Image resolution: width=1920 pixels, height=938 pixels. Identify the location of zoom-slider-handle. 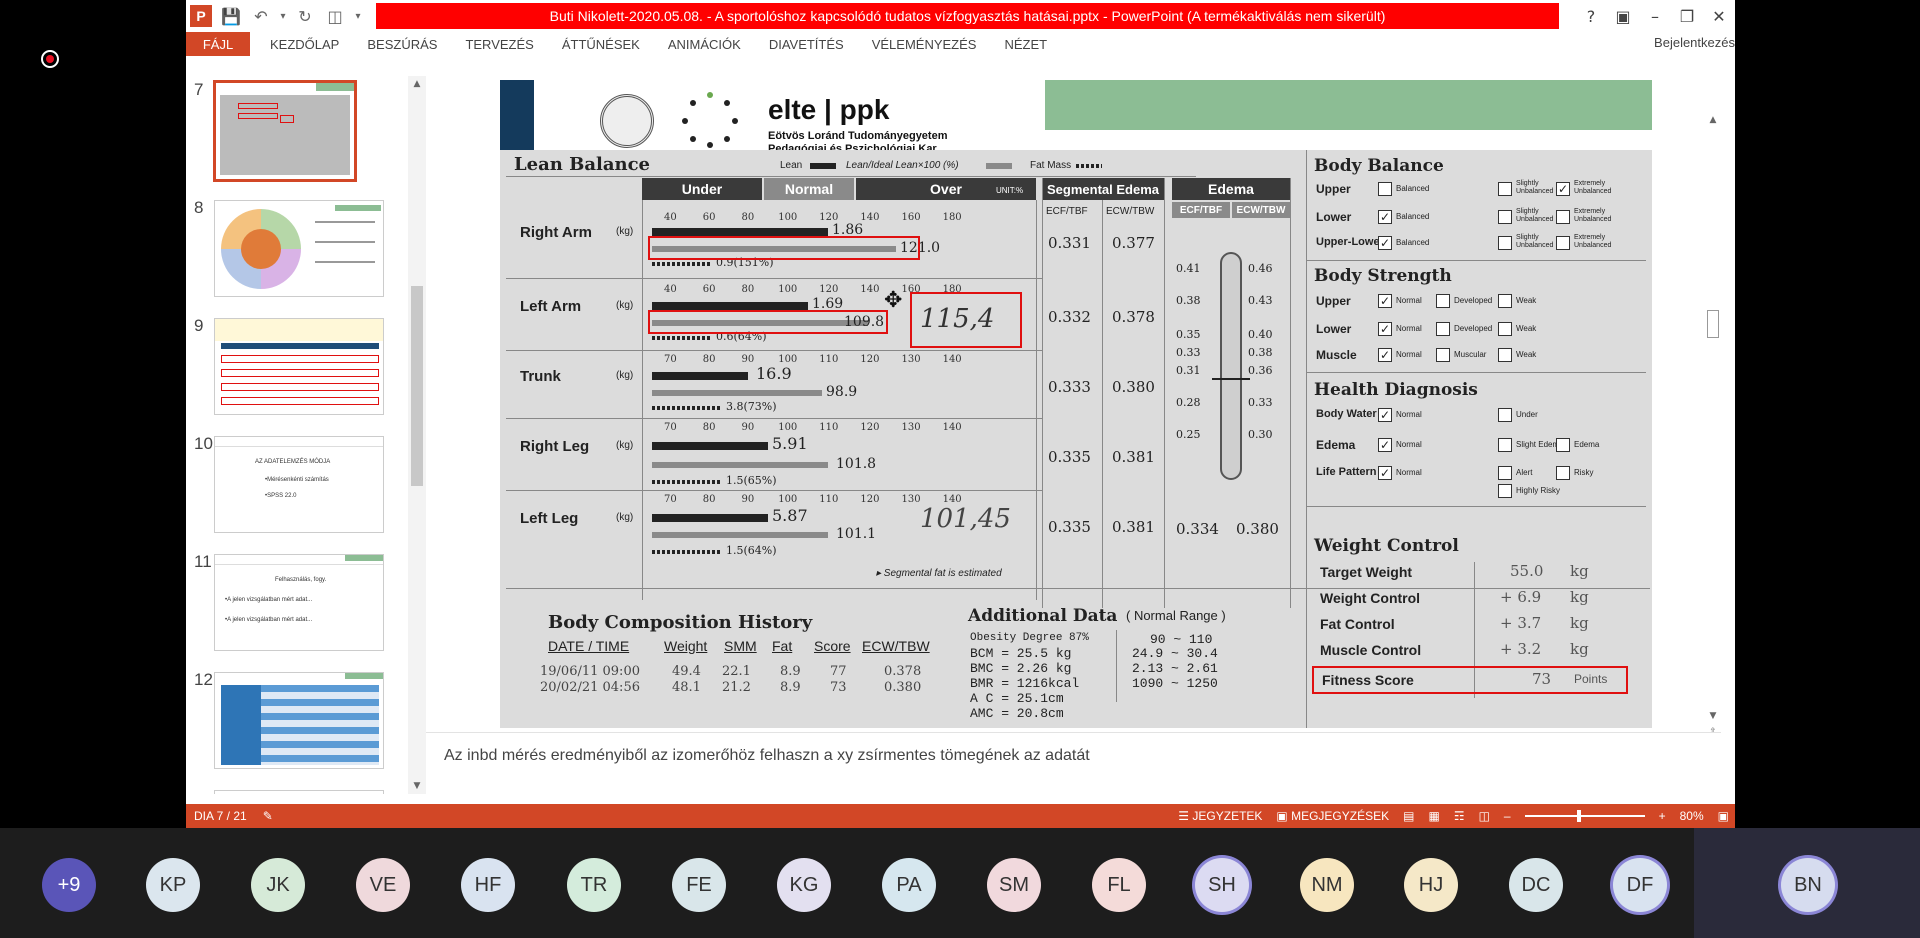
(1578, 816).